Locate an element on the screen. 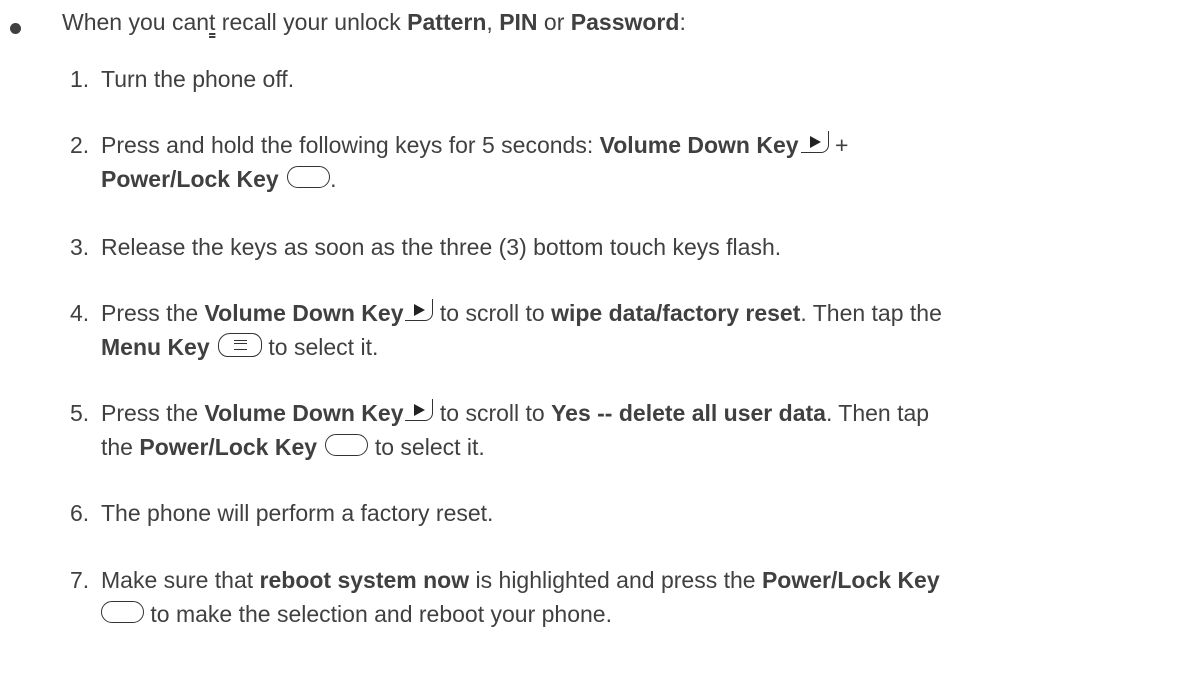 This screenshot has height=686, width=1201. menu-lines-icon is located at coordinates (241, 344).